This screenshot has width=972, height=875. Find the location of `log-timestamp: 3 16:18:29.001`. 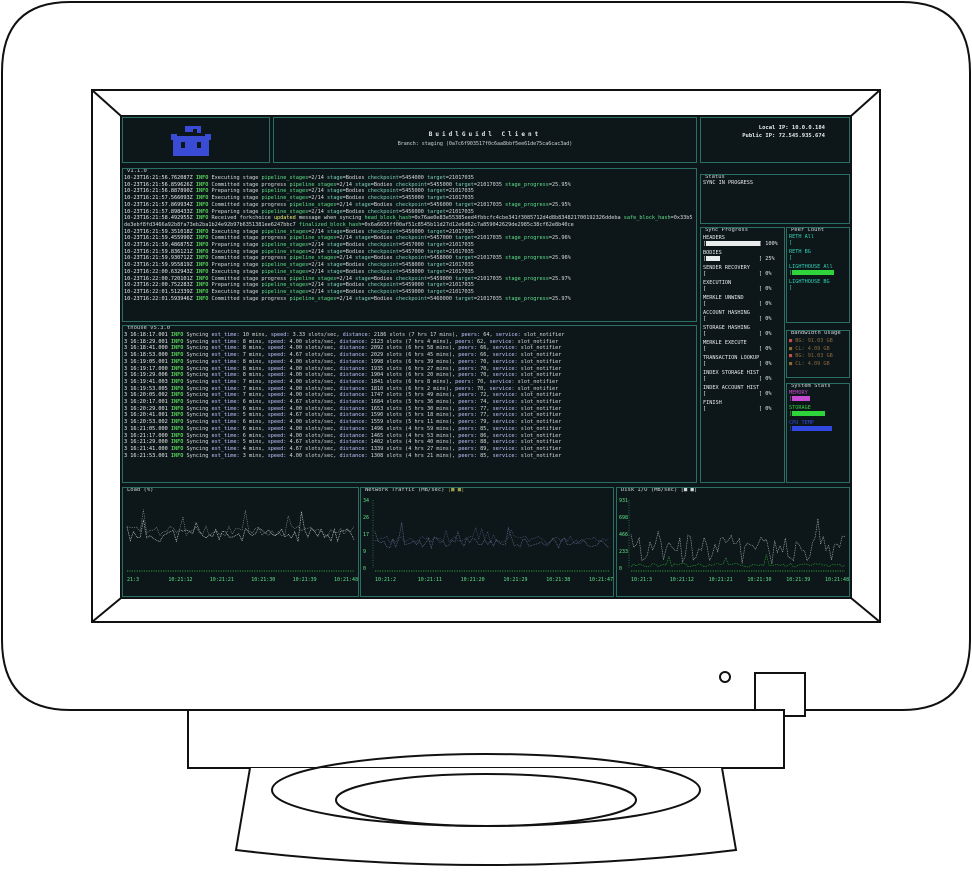

log-timestamp: 3 16:18:29.001 is located at coordinates (147, 341).